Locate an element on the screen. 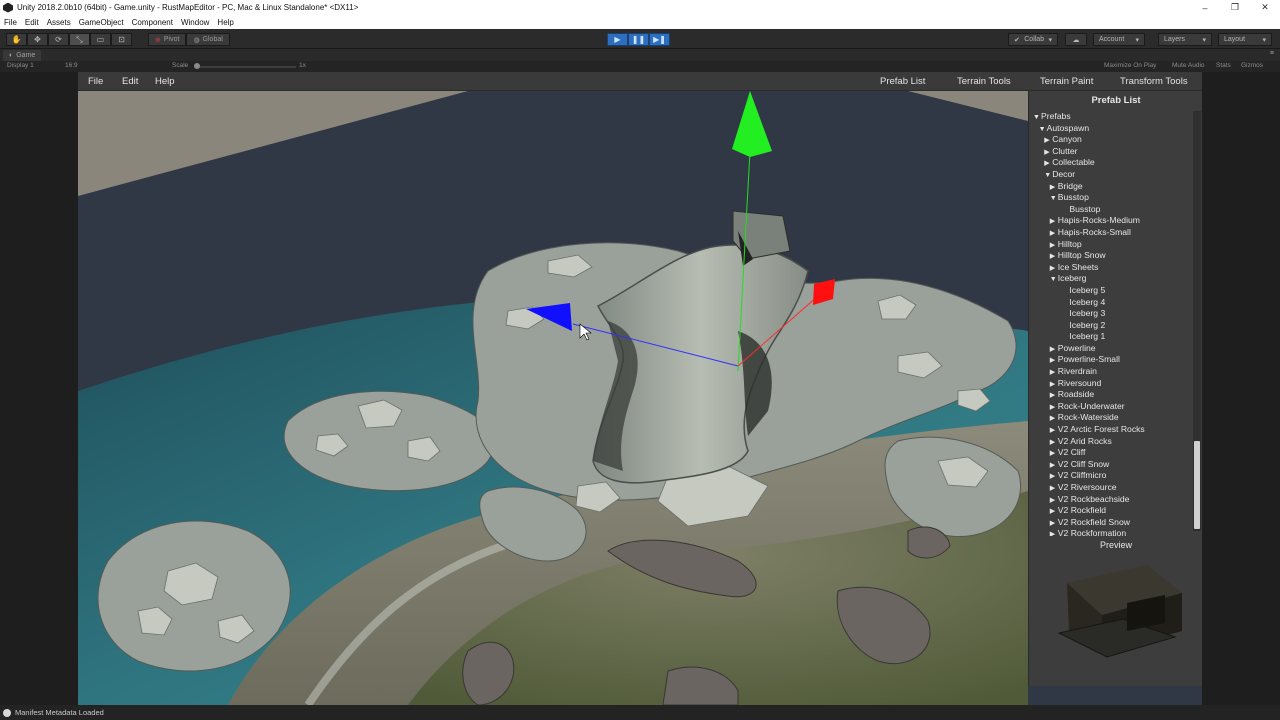 The width and height of the screenshot is (1280, 720). collab-dropdown: ✔ Collab ▾ is located at coordinates (1033, 39).